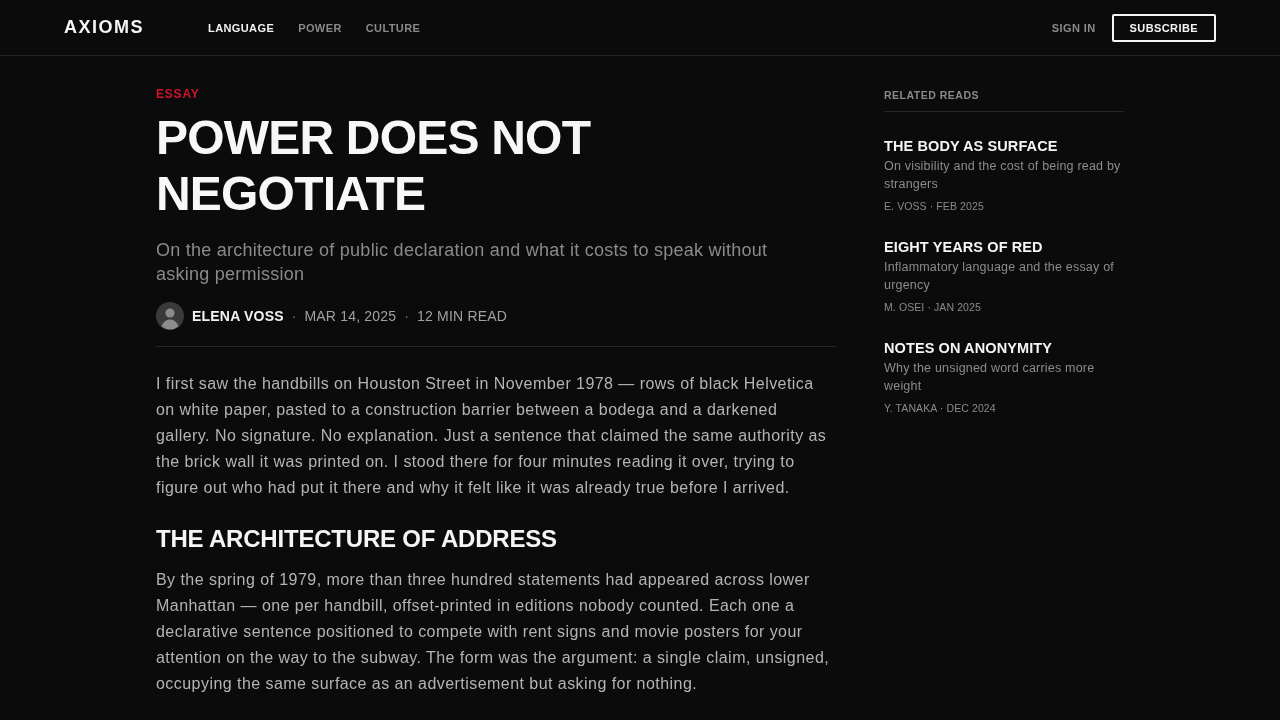  I want to click on body-paragraph: By the spring of 1979, more than three hundred statements had appeared across lower Manhattan — one per handbill, offset-printed in editions nobody counted. Each one a declarative sentence positioned to compete with rent signs and movie posters for your attention on the way to the subway. The form was the argument: a single claim, unsigned, occupying the same surface as an advertisement but asking for nothing., so click(493, 632).